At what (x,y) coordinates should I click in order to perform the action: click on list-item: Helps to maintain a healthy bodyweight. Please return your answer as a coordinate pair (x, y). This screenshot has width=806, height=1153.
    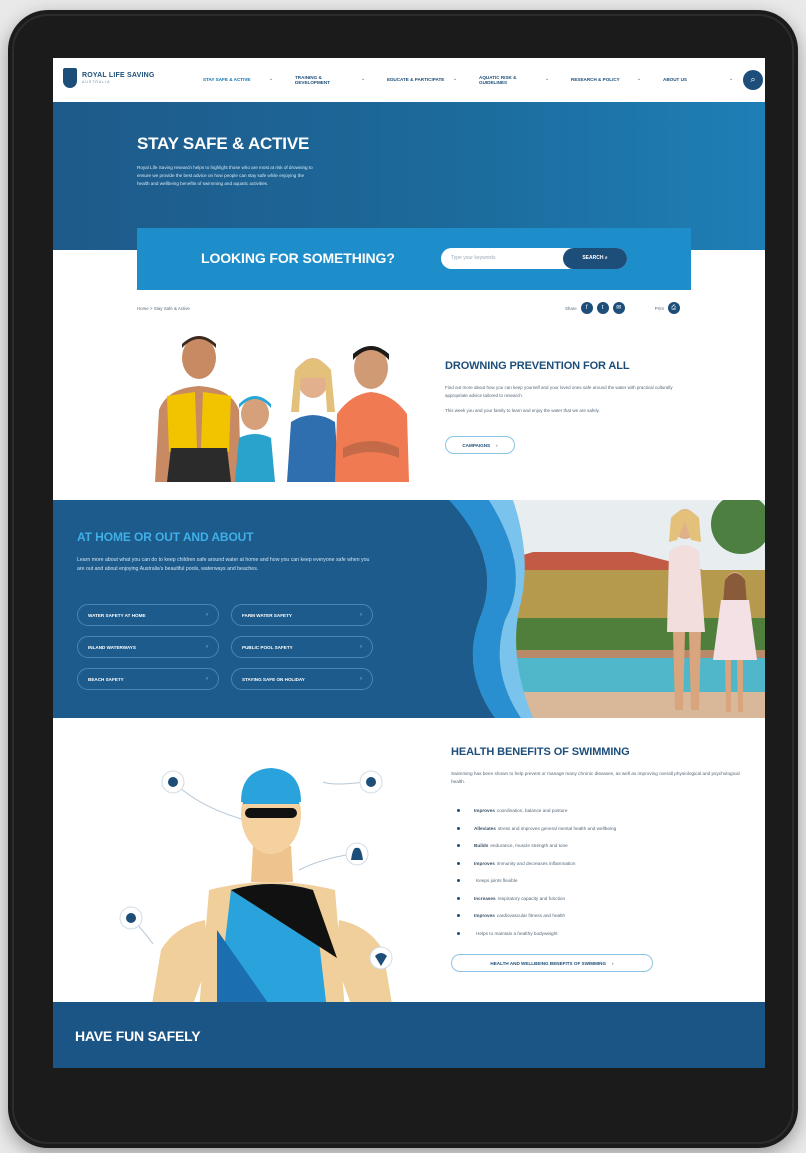
    Looking at the image, I should click on (533, 934).